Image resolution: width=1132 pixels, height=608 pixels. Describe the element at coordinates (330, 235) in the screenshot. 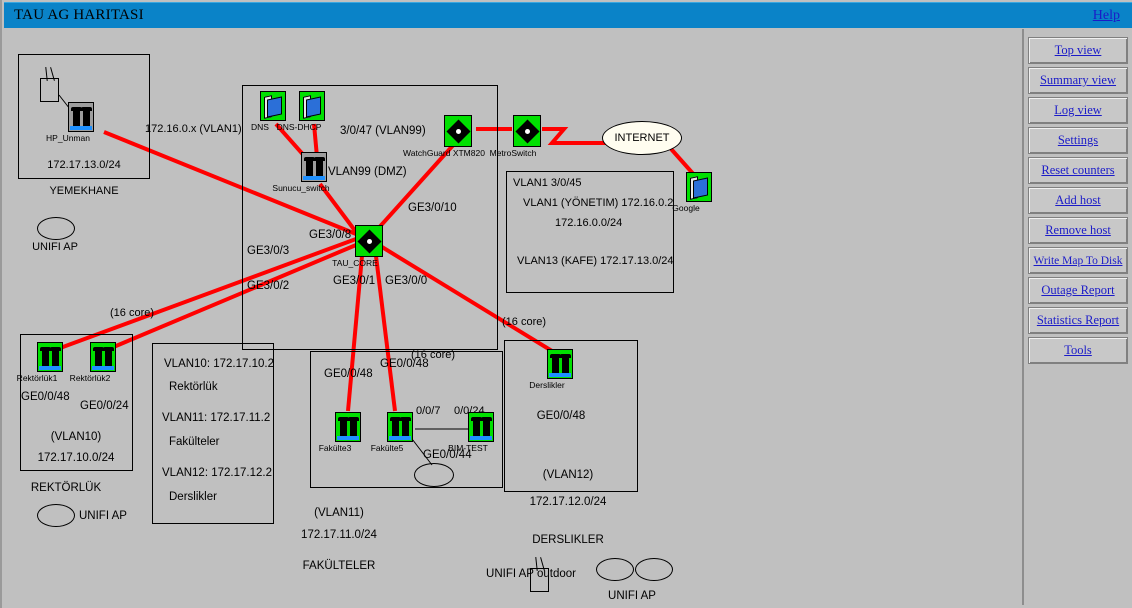

I see `ge3-0-8-label: GE3/0/8` at that location.